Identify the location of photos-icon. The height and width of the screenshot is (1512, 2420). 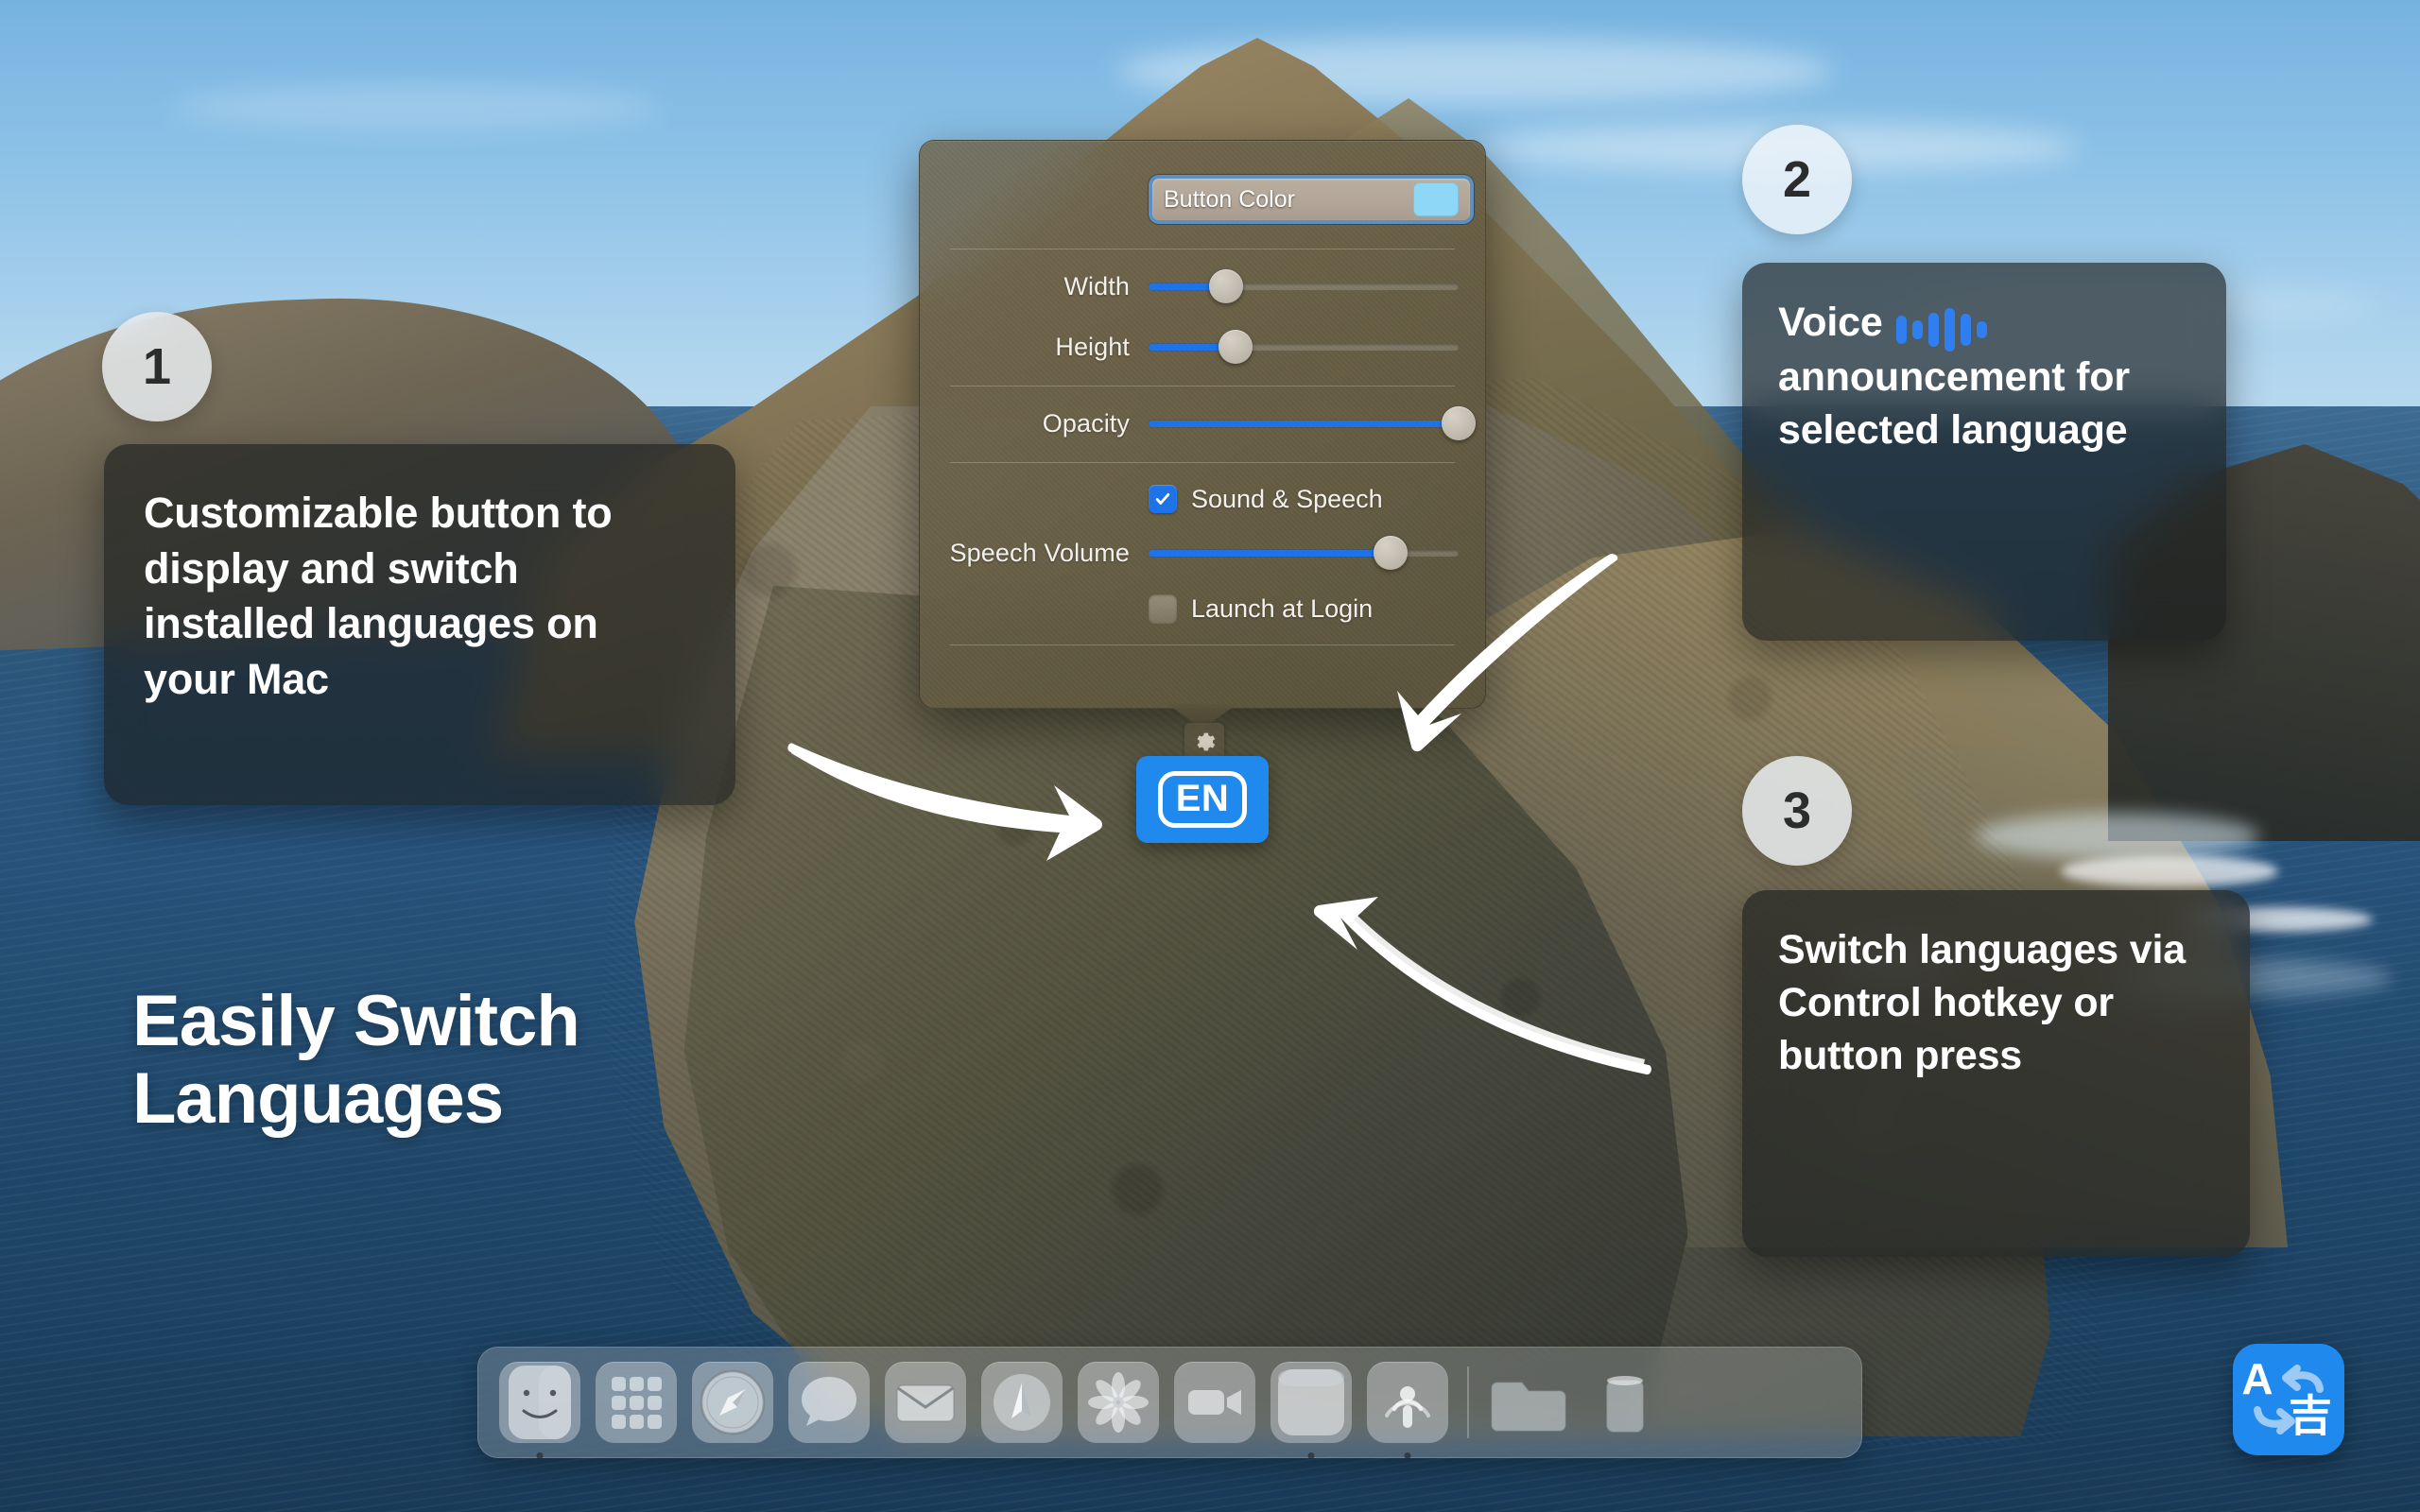
(1118, 1402).